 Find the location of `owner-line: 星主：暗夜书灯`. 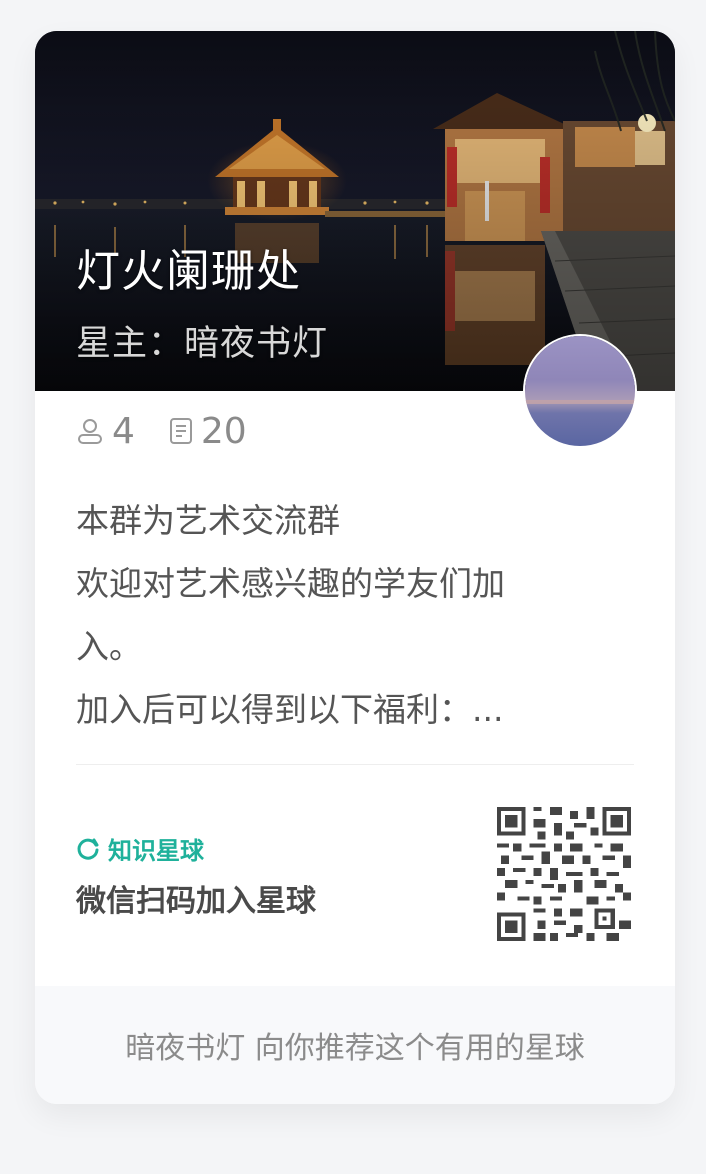

owner-line: 星主：暗夜书灯 is located at coordinates (202, 340).